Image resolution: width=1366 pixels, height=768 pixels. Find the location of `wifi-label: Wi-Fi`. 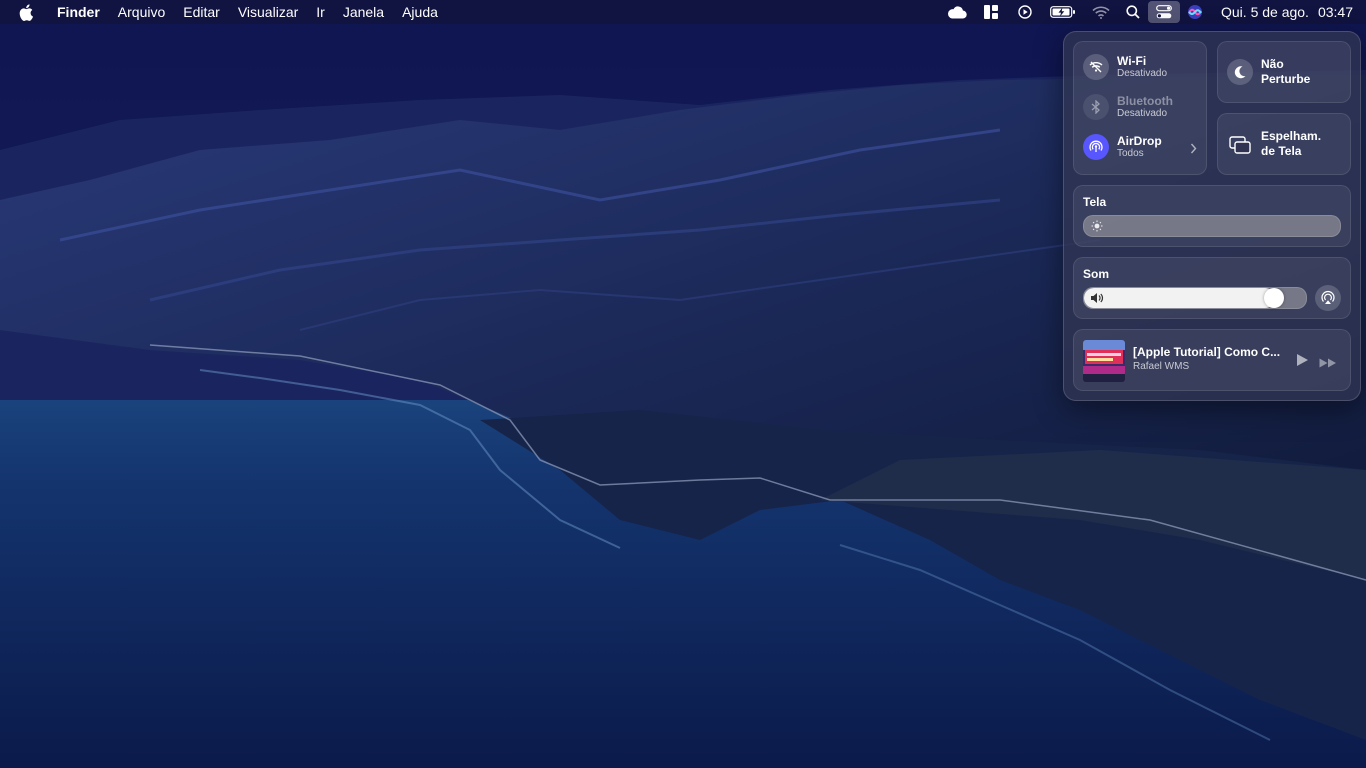

wifi-label: Wi-Fi is located at coordinates (1132, 61).